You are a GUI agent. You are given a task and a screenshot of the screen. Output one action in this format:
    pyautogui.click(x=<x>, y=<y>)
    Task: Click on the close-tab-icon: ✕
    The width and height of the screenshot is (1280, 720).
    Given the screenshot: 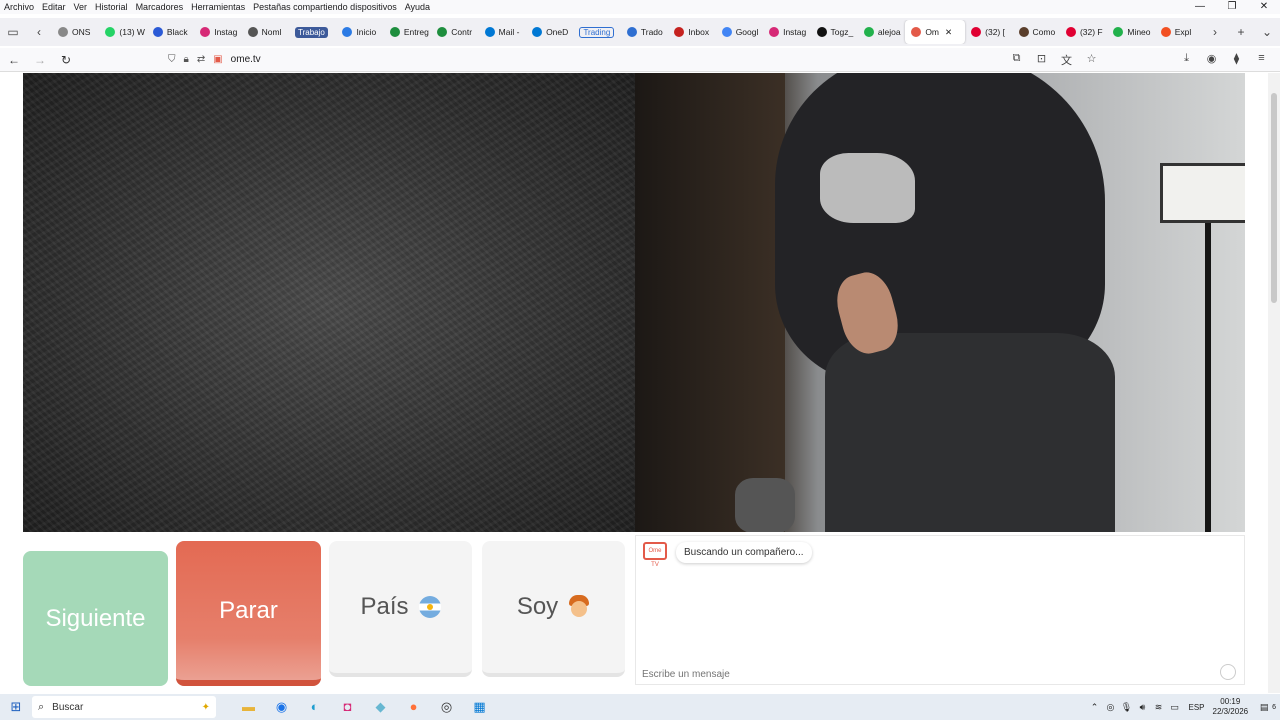 What is the action you would take?
    pyautogui.click(x=948, y=32)
    